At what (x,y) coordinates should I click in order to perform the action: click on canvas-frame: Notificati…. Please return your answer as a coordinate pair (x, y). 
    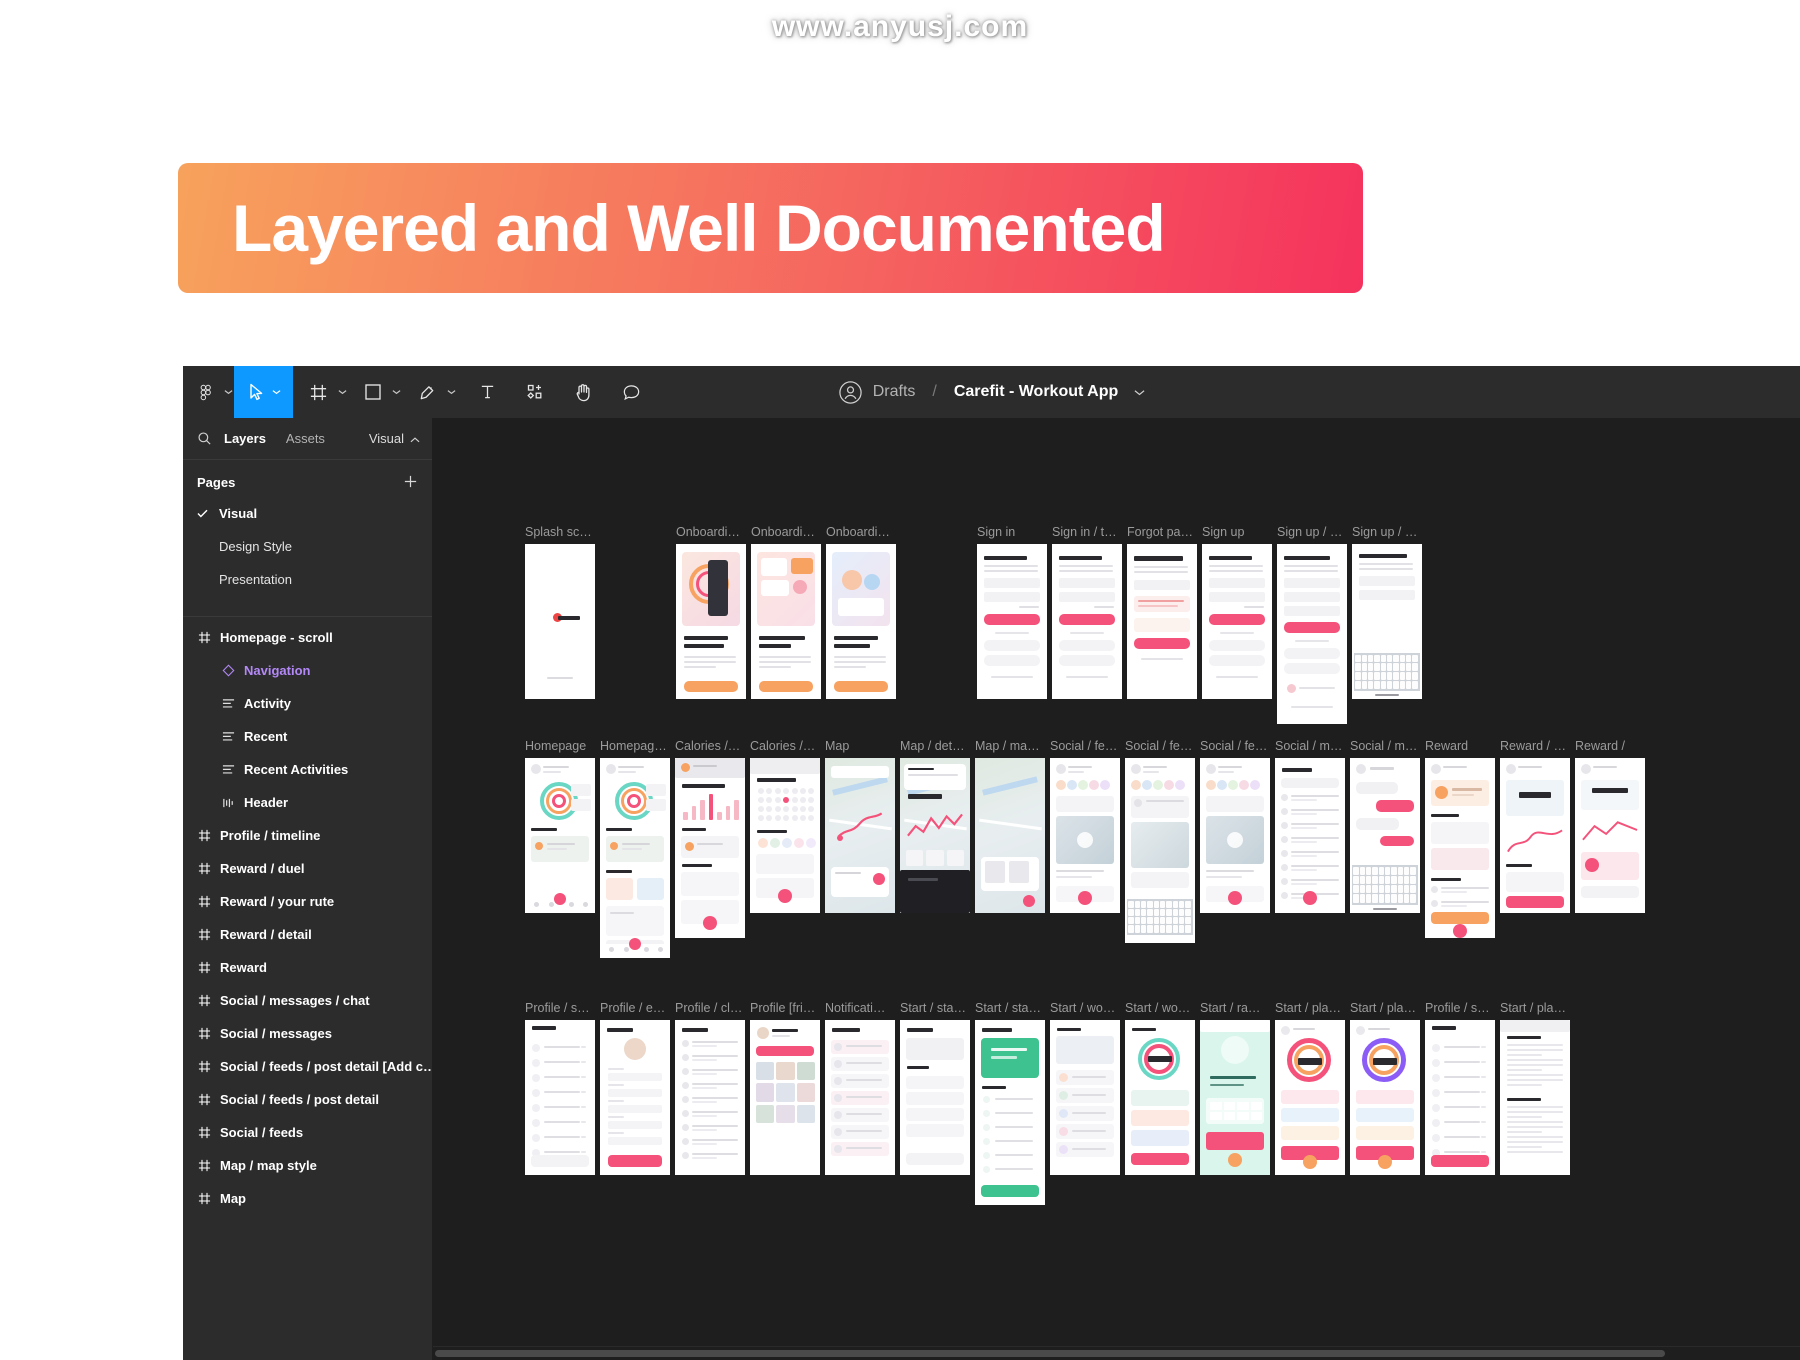
    Looking at the image, I should click on (860, 1088).